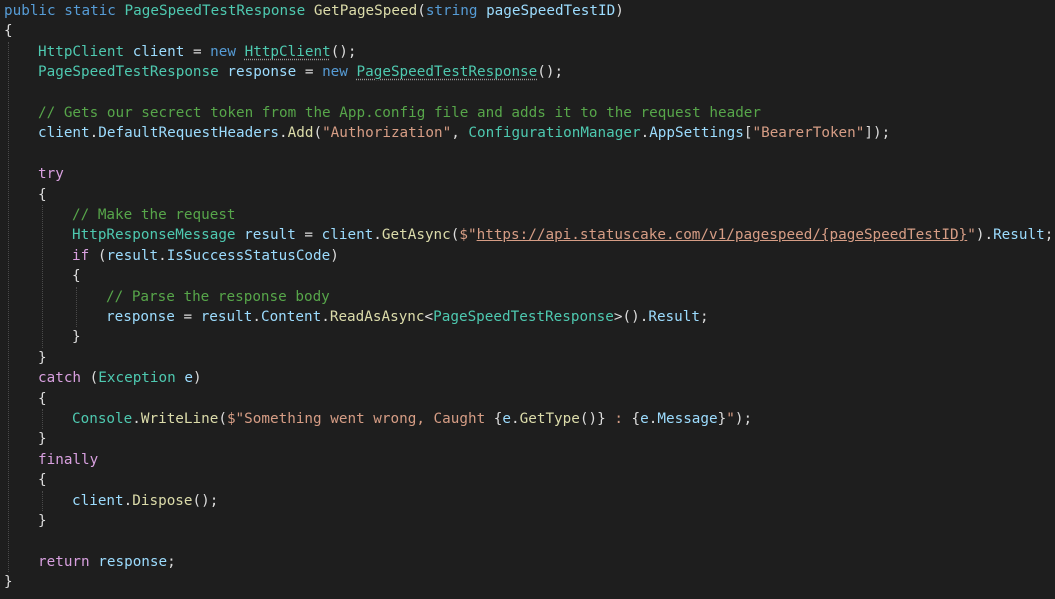  Describe the element at coordinates (808, 133) in the screenshot. I see `code-token-string-literal: "BearerToken"` at that location.